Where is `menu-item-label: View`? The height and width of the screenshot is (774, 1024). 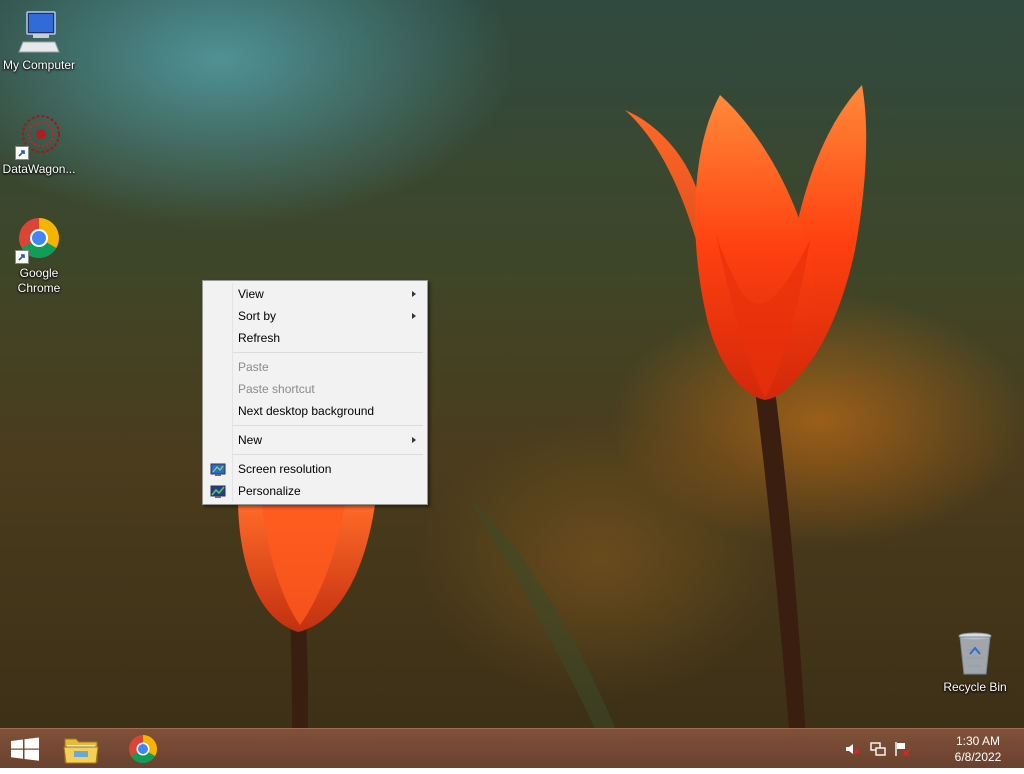
menu-item-label: View is located at coordinates (251, 294).